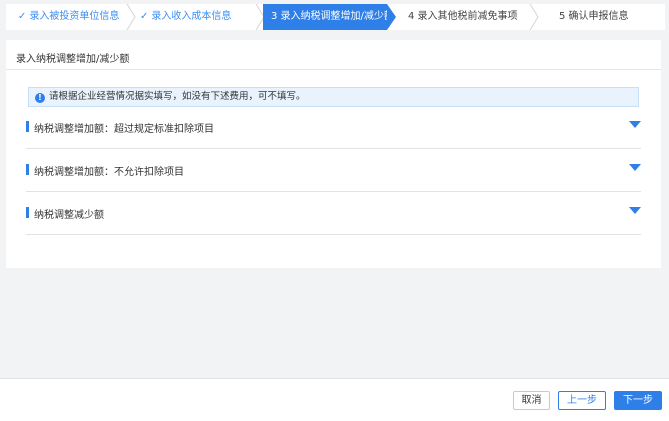 The height and width of the screenshot is (421, 669). I want to click on previous-step-button: 上一步, so click(582, 400).